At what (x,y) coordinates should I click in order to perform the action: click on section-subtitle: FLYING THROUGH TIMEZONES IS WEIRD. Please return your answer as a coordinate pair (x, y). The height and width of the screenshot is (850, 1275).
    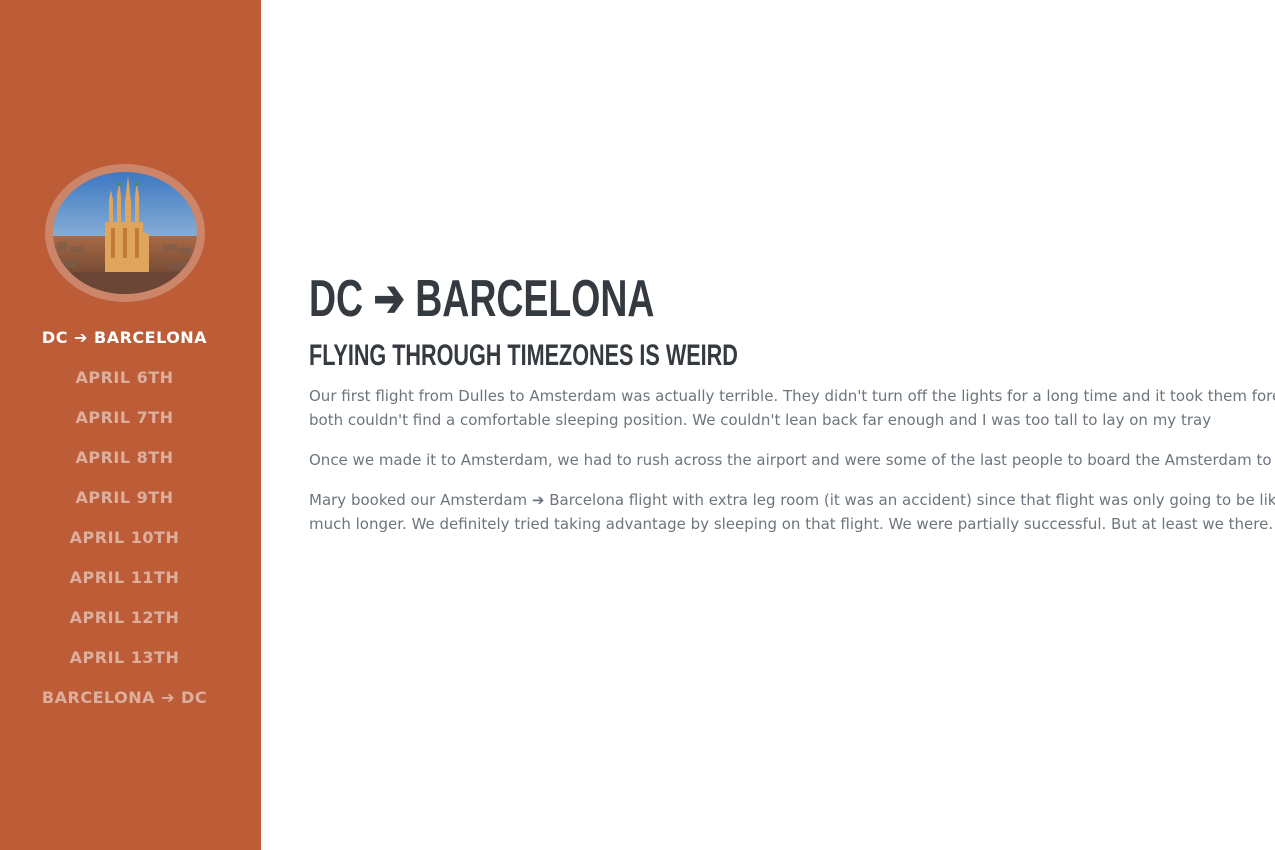
    Looking at the image, I should click on (523, 355).